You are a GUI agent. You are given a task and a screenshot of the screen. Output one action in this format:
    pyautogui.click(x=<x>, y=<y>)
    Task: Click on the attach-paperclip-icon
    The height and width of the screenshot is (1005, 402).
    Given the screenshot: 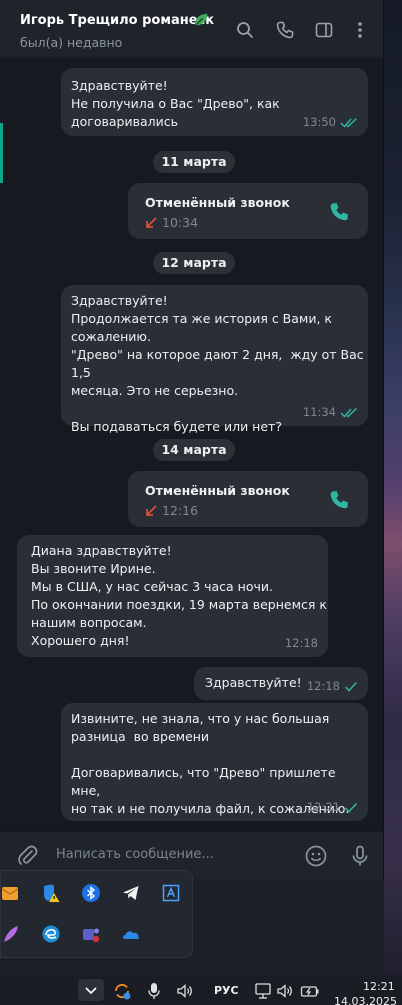 What is the action you would take?
    pyautogui.click(x=28, y=856)
    